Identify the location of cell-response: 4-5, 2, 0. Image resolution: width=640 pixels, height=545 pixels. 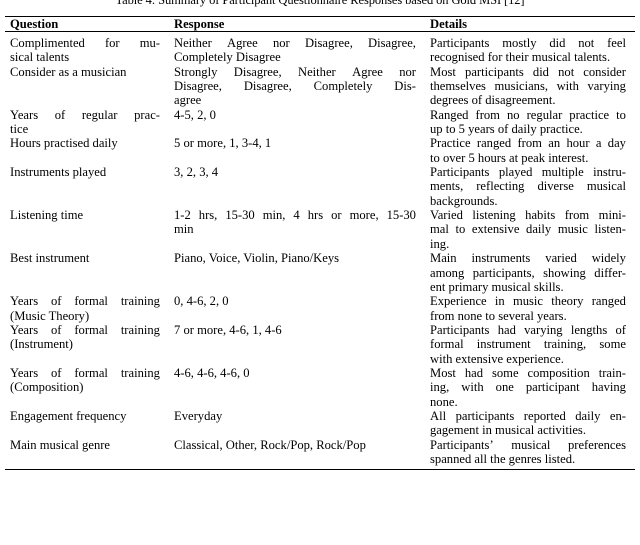
(297, 122).